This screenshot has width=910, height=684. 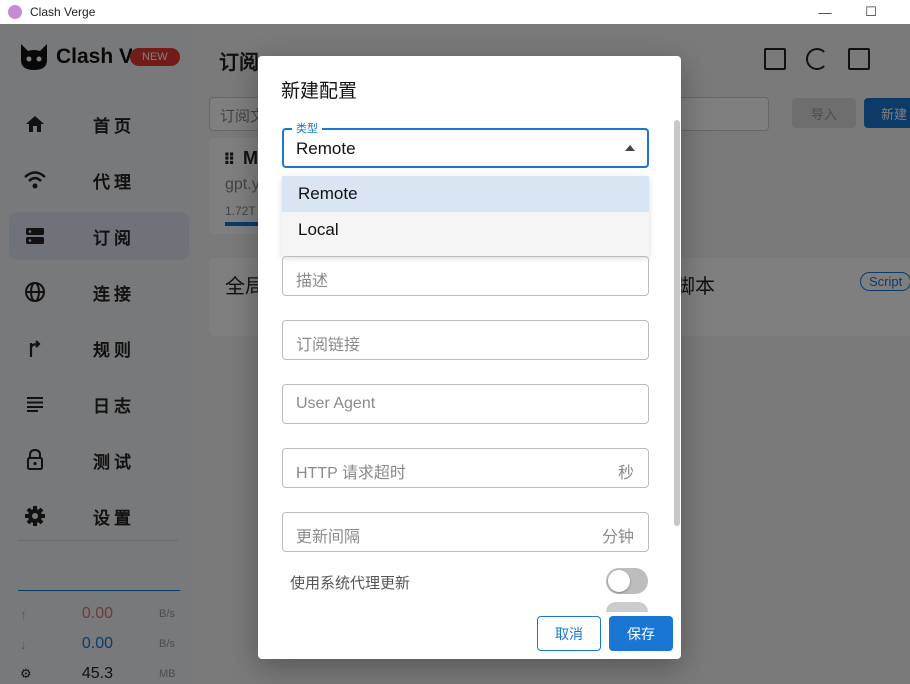 I want to click on menu-item-local: Local, so click(x=465, y=230).